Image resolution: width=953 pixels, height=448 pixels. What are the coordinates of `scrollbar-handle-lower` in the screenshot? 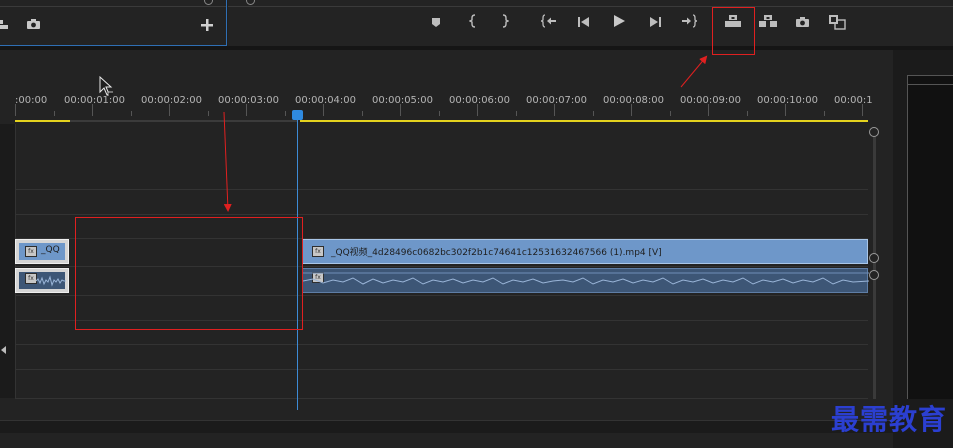 It's located at (874, 275).